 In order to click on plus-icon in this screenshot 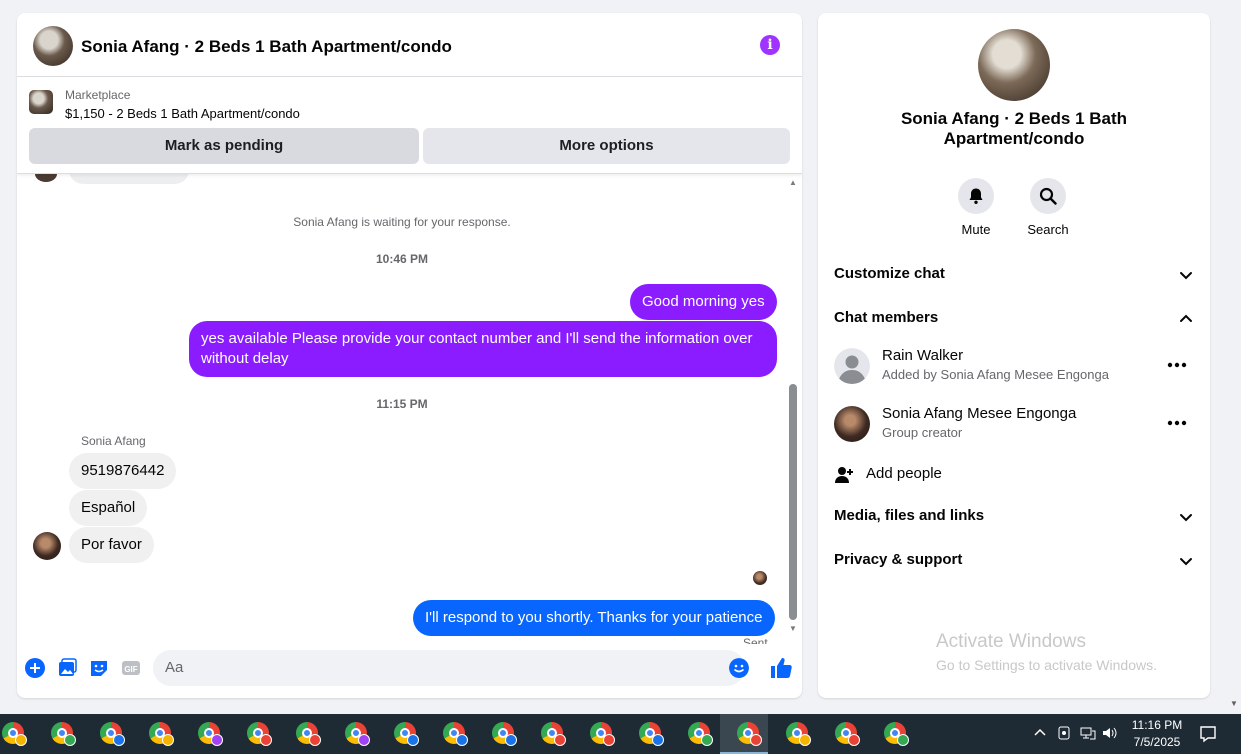, I will do `click(35, 668)`.